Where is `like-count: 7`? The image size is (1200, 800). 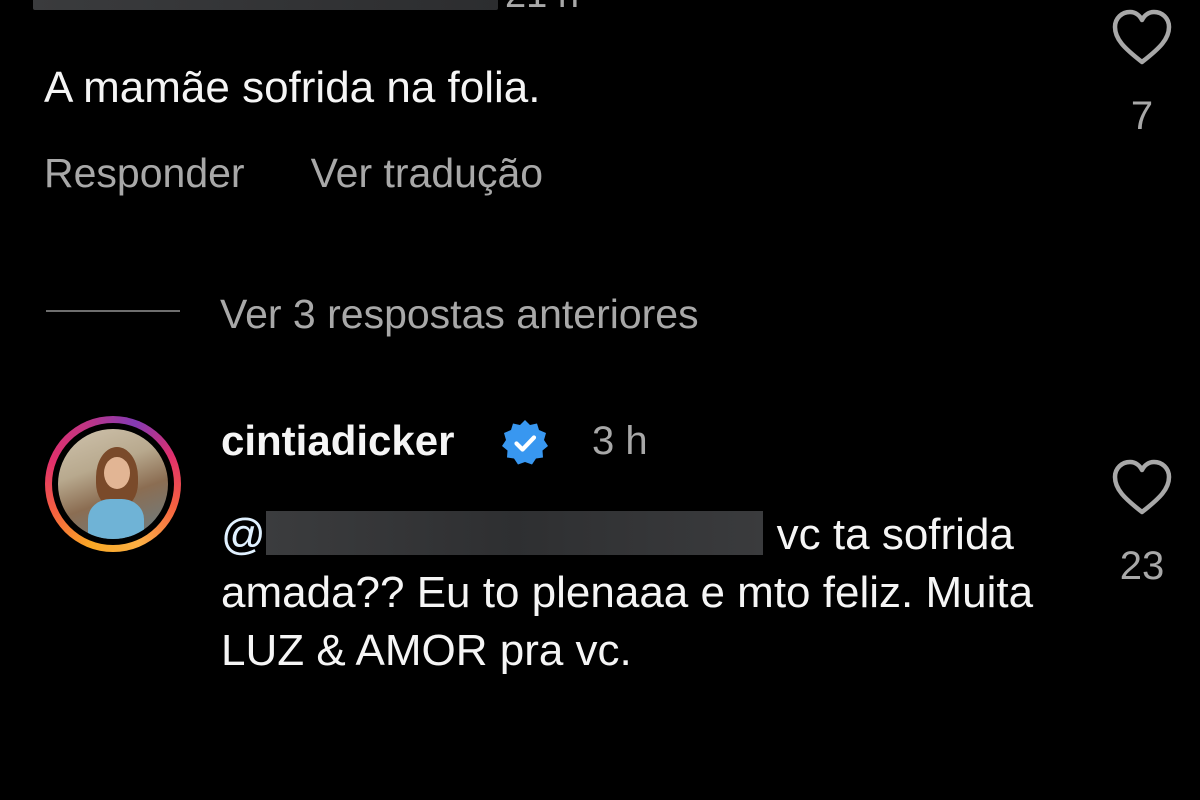
like-count: 7 is located at coordinates (1142, 116).